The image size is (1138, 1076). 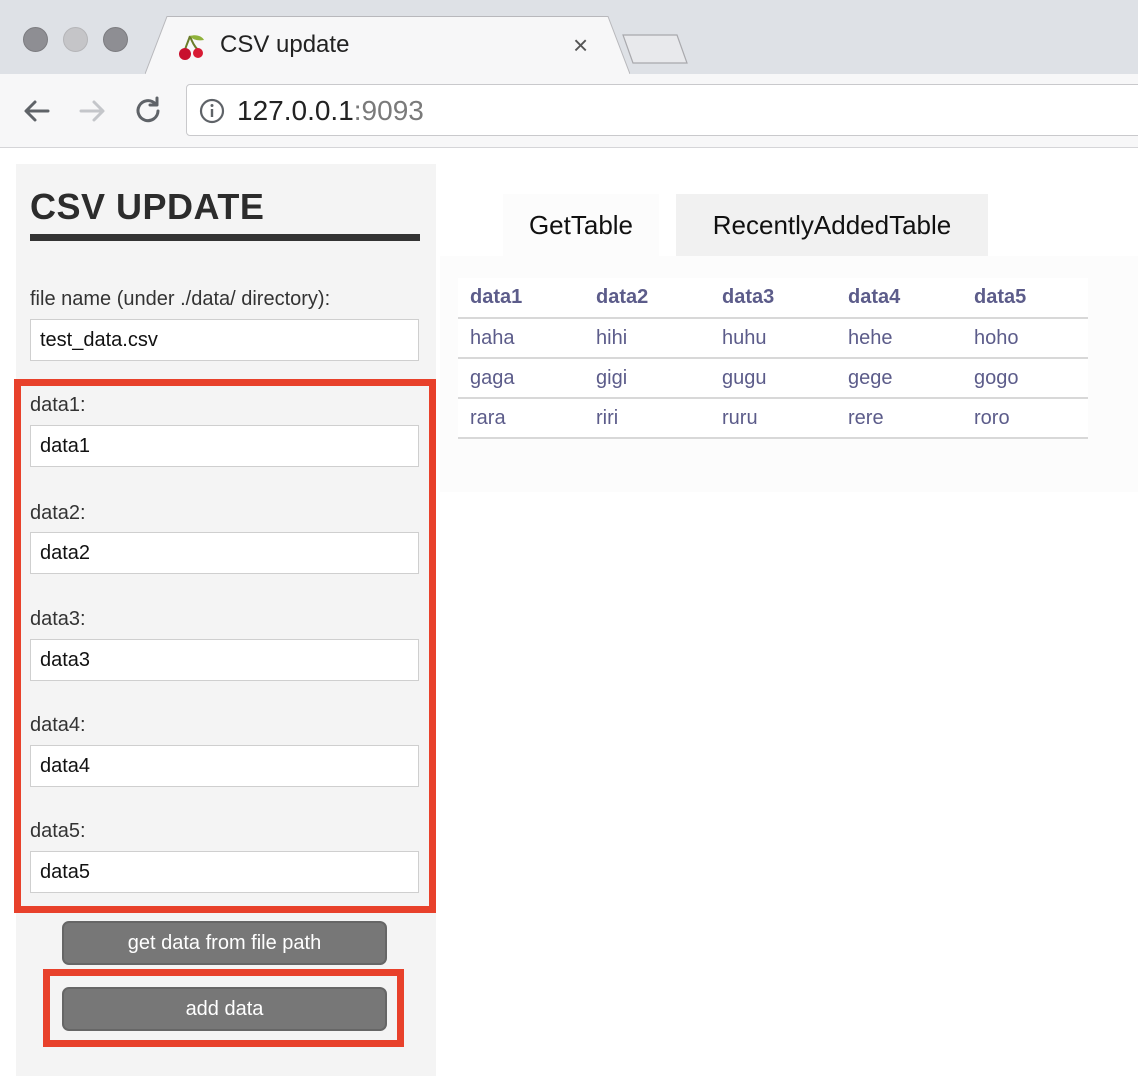 I want to click on add-button-highlight, so click(x=223, y=1008).